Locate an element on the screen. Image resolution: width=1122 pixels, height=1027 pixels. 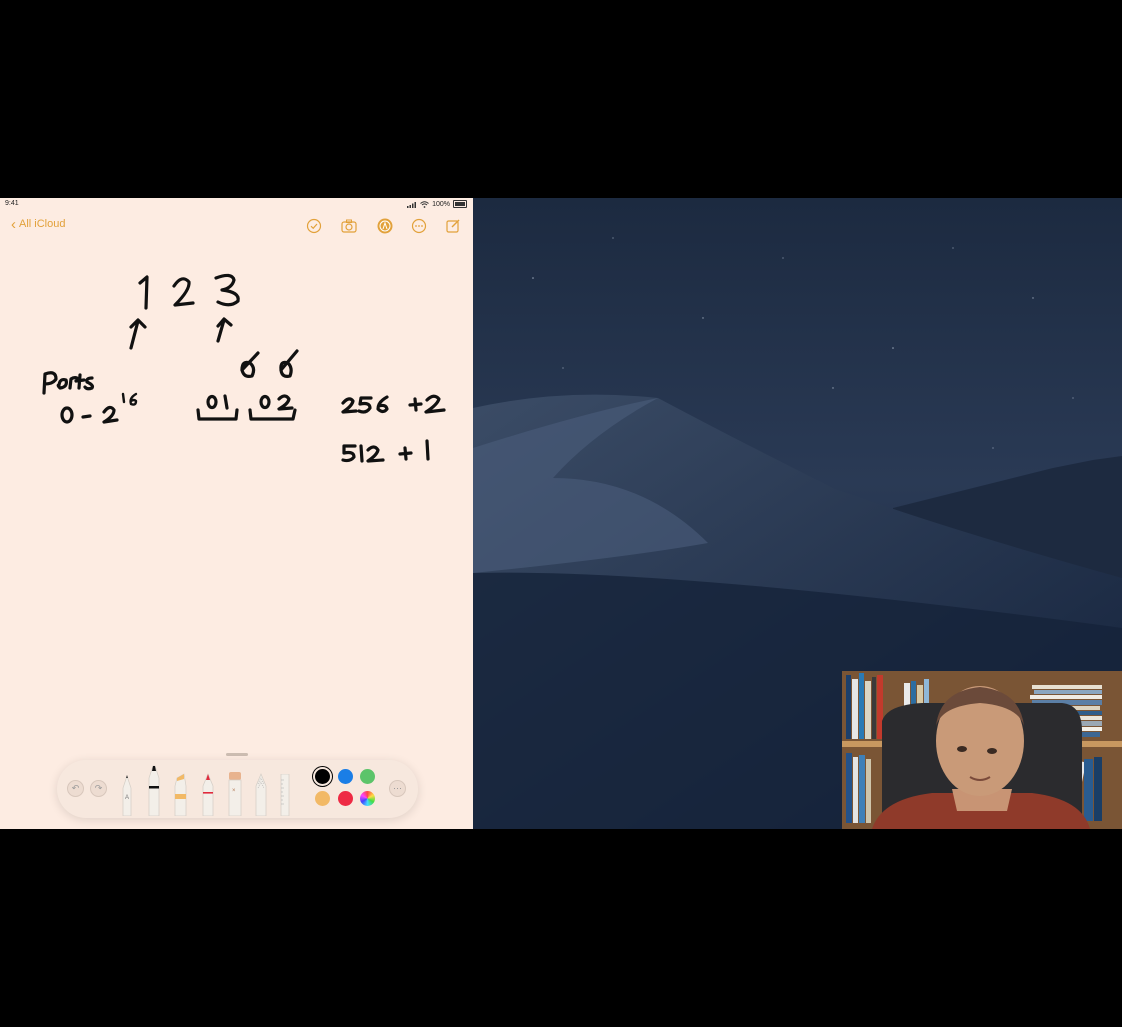
marker-tool is located at coordinates (154, 790).